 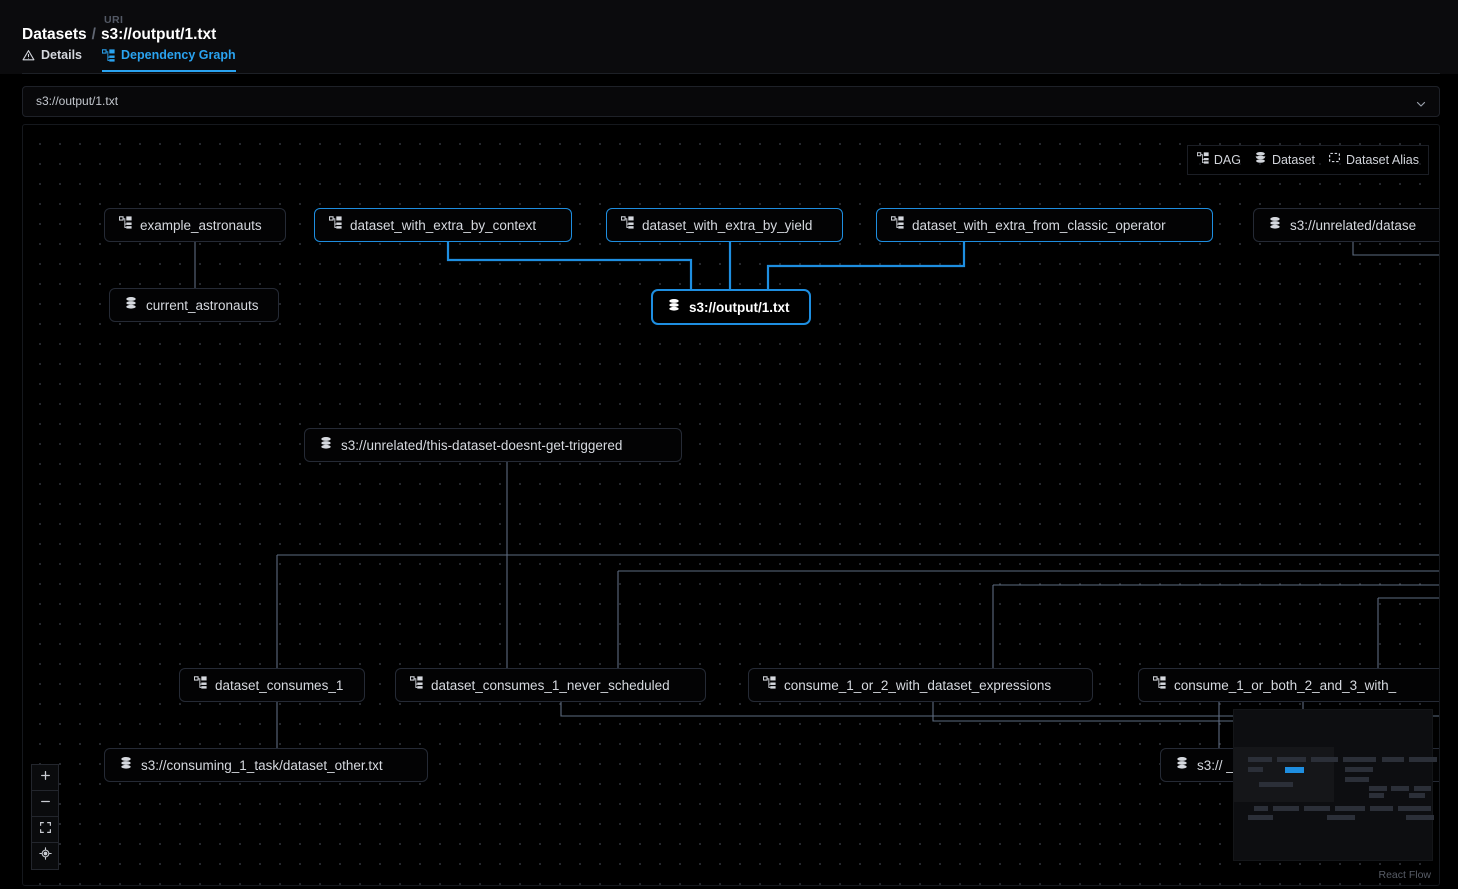 I want to click on fit-view-button, so click(x=45, y=830).